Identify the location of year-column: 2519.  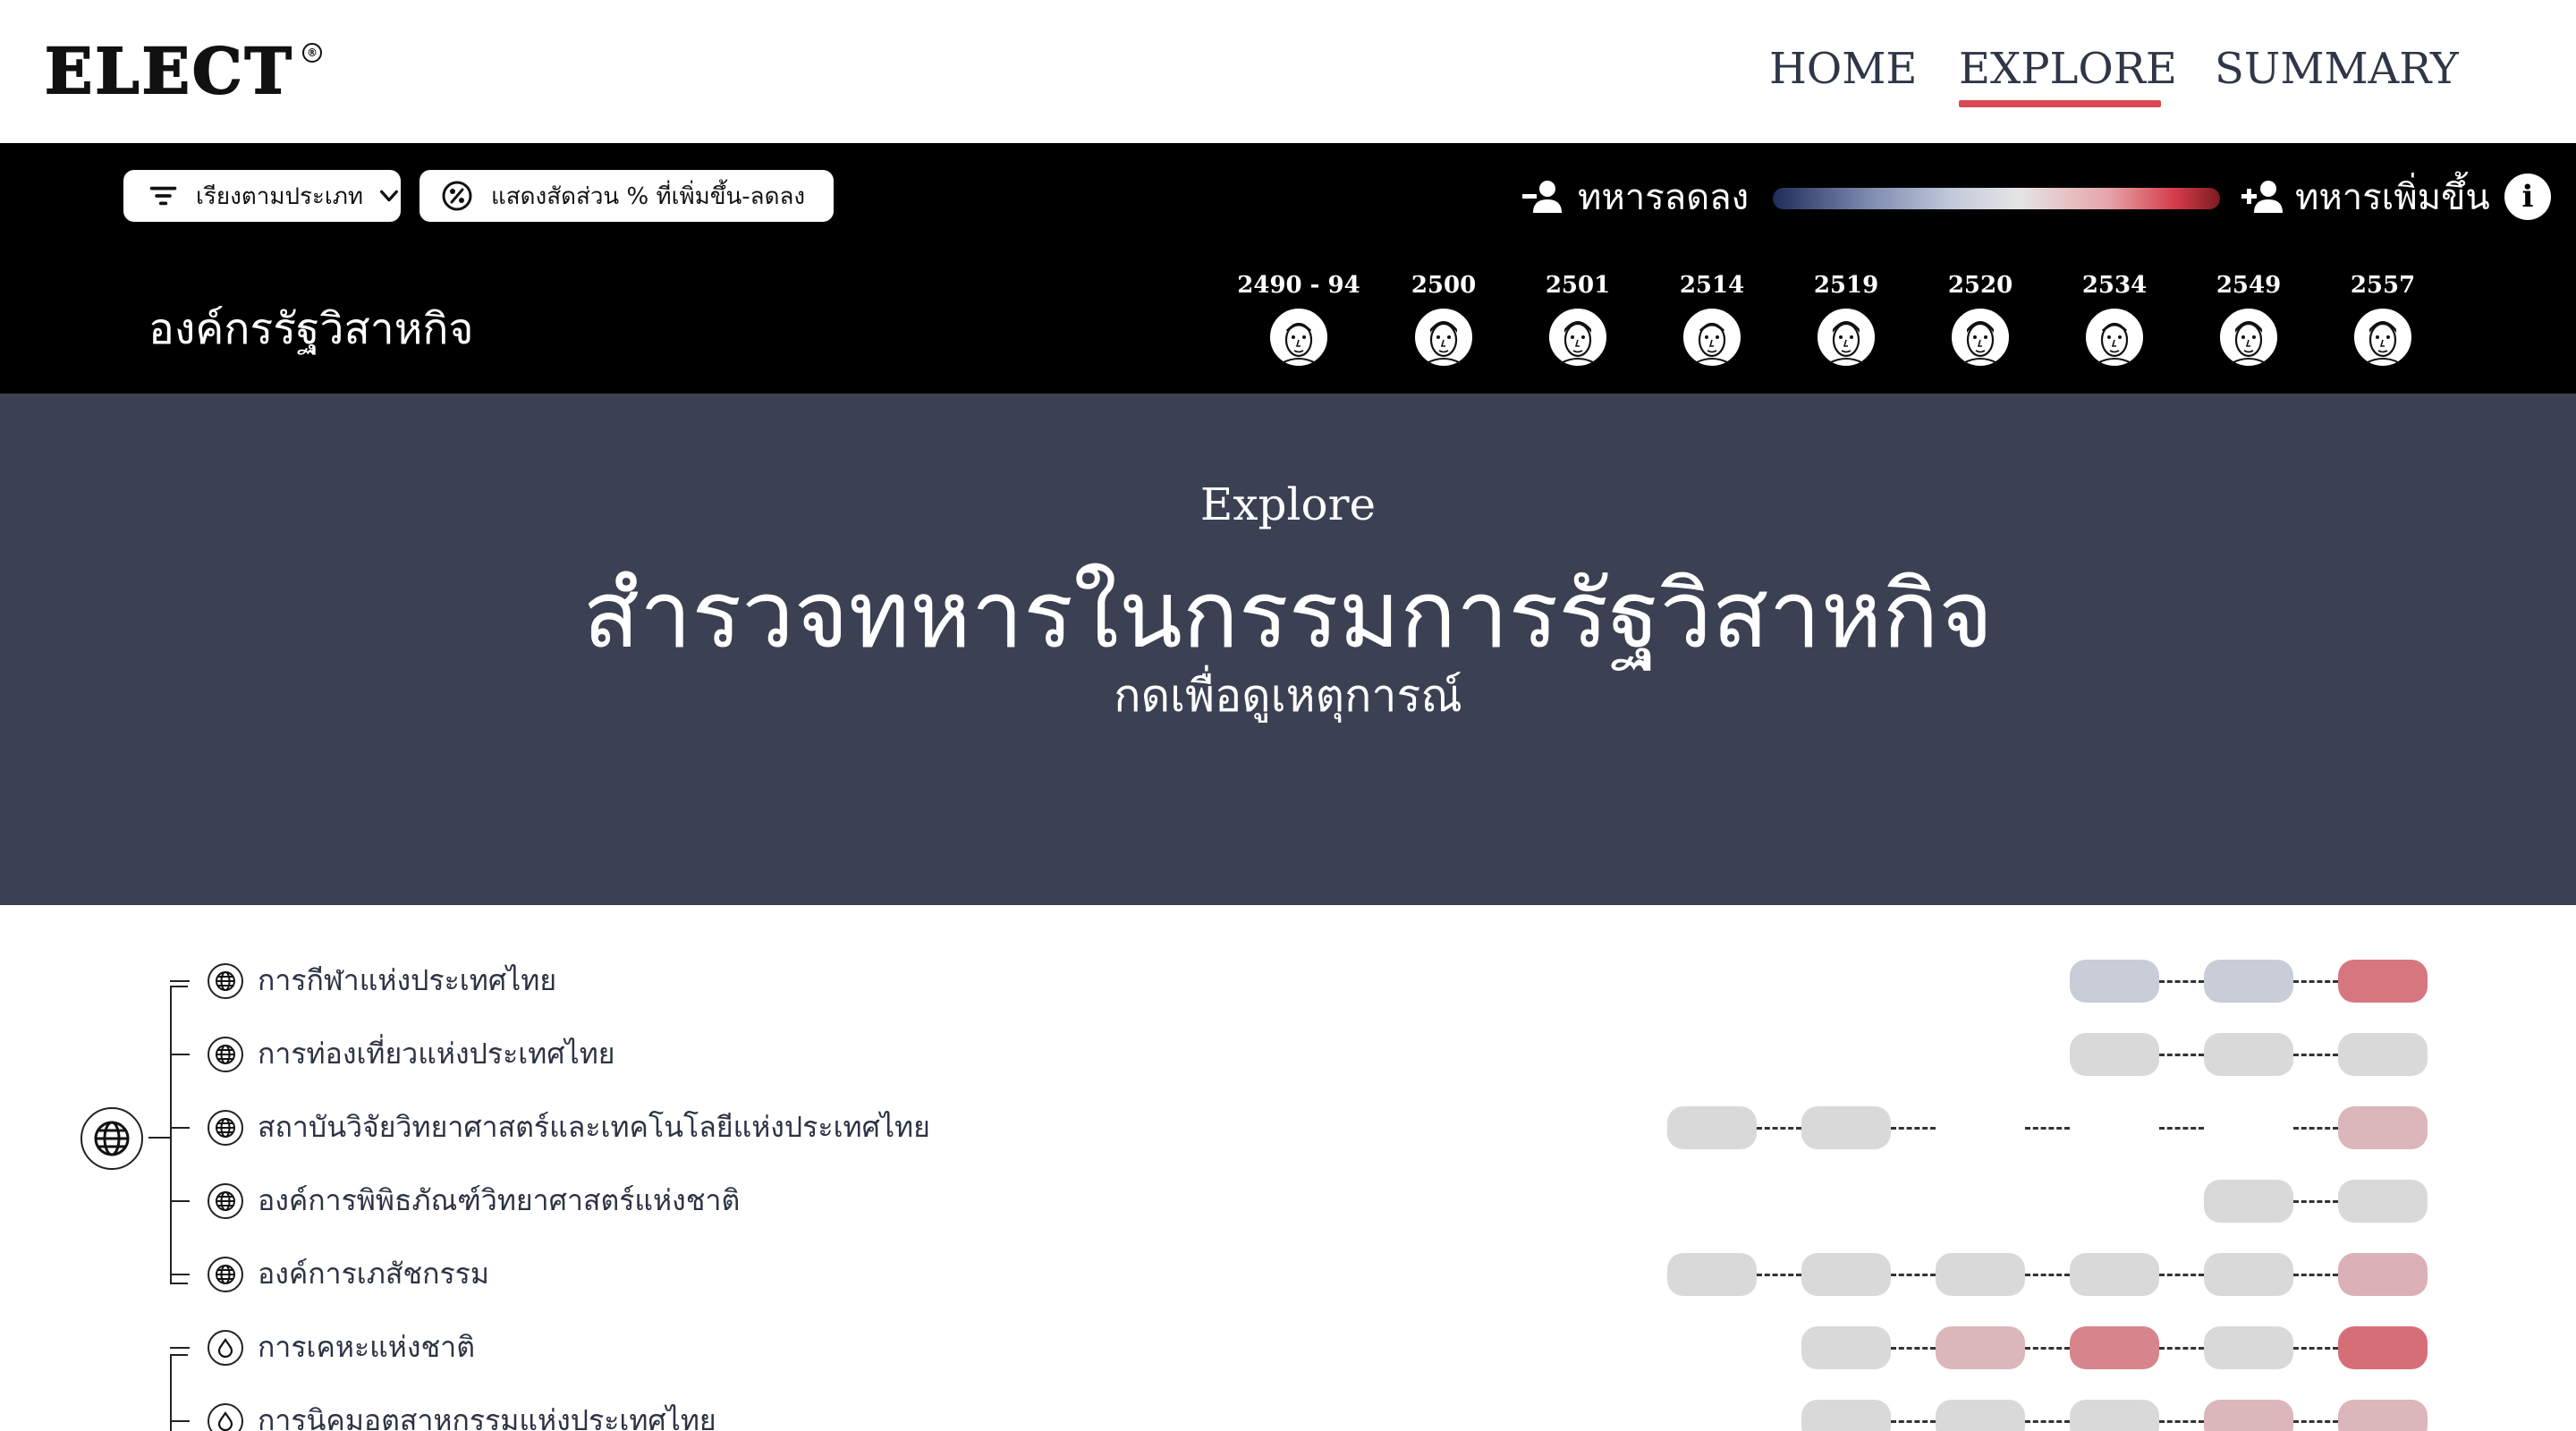
(1846, 318).